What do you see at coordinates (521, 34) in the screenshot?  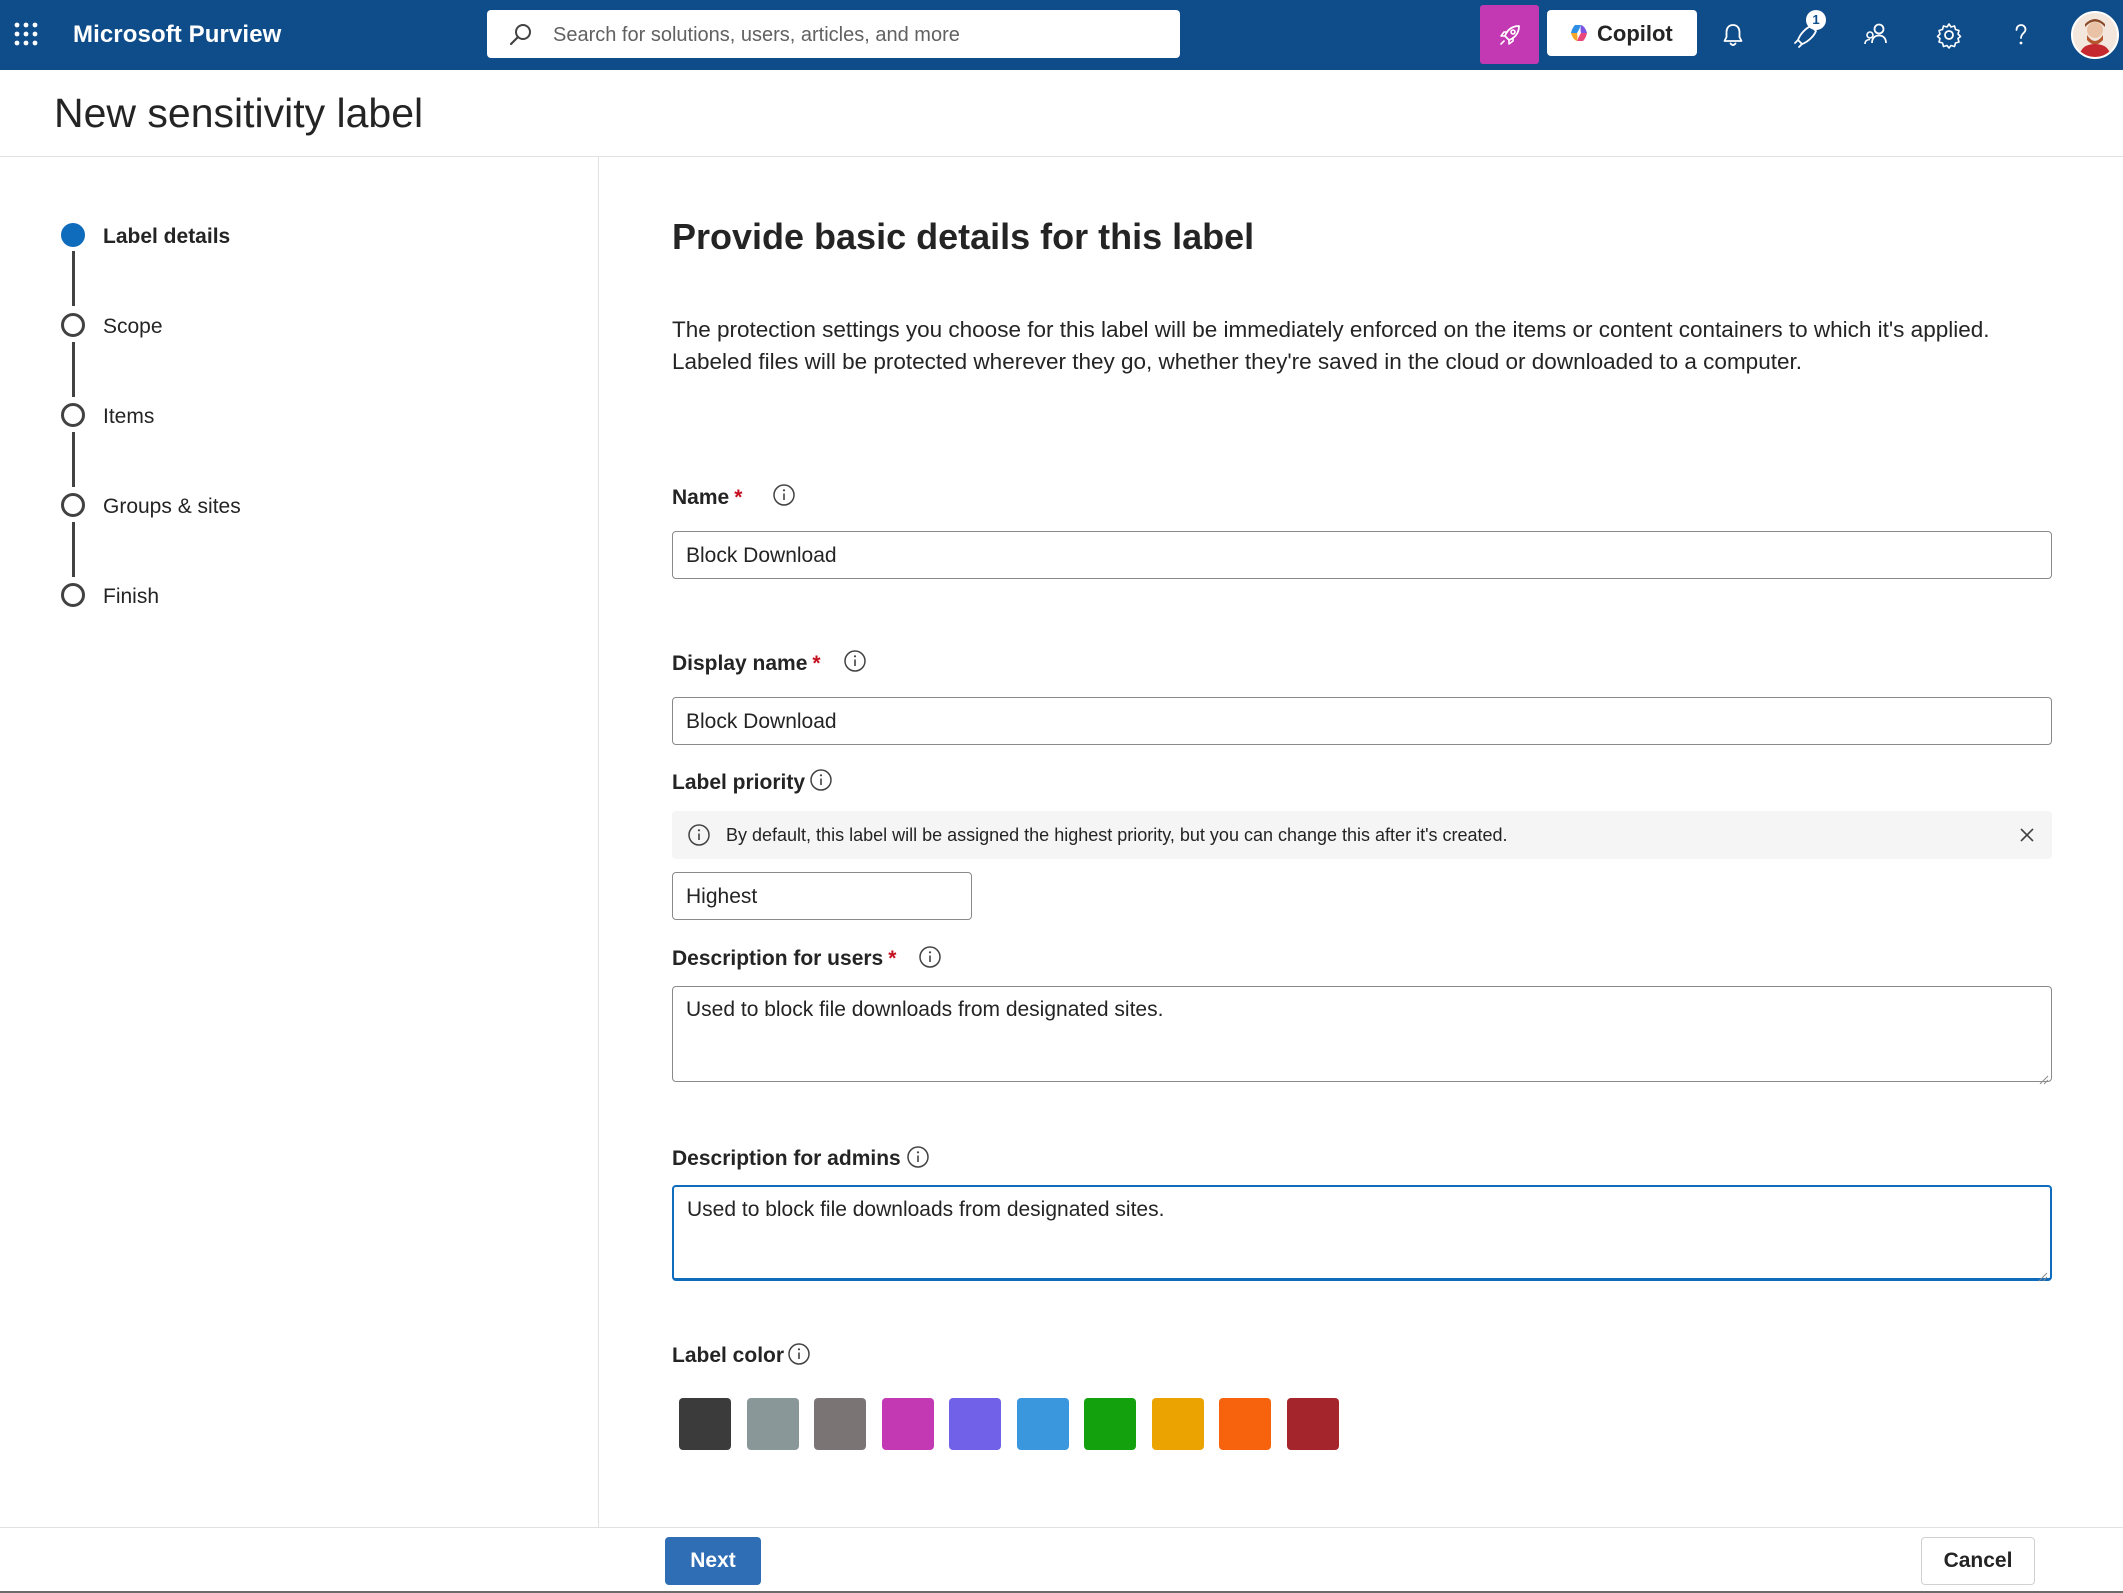 I see `search-icon` at bounding box center [521, 34].